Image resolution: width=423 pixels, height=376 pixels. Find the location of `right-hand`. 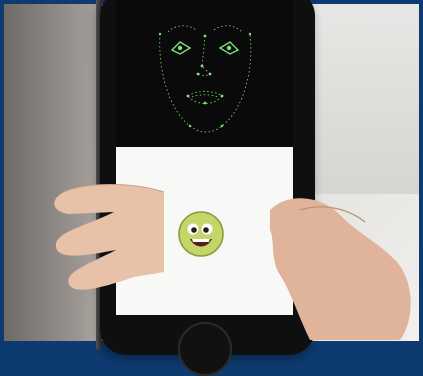

right-hand is located at coordinates (340, 269).